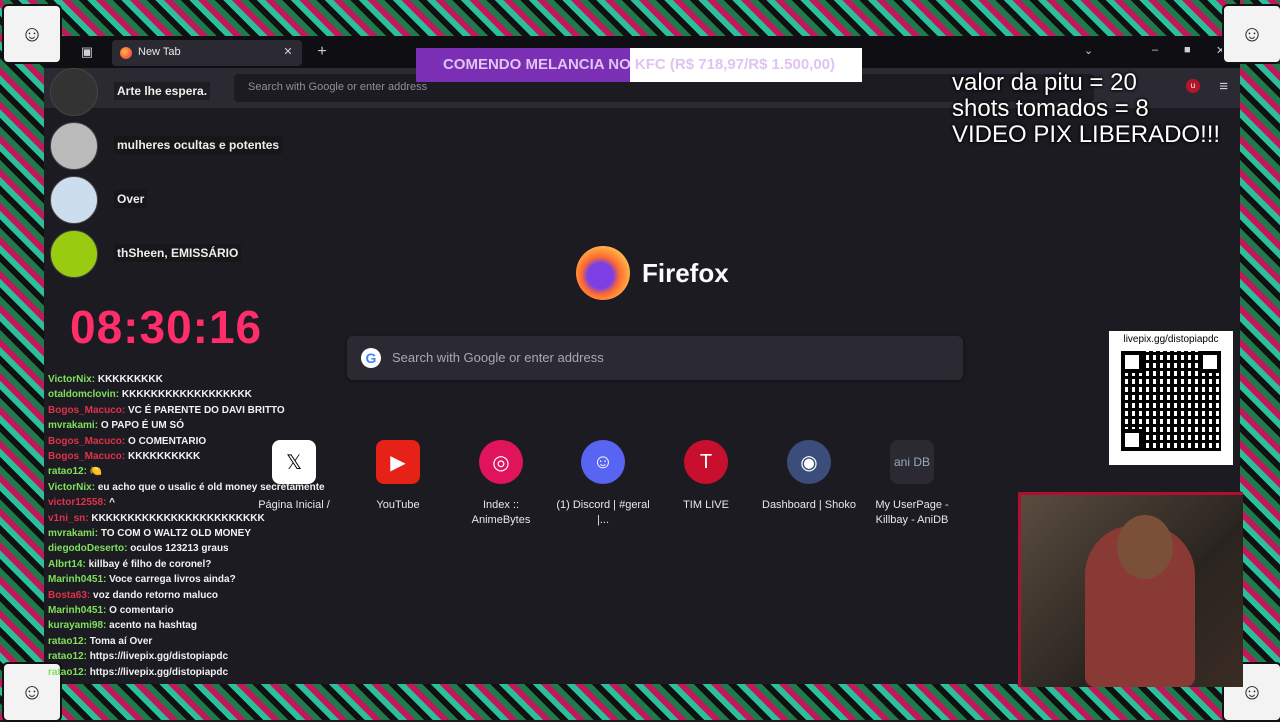 This screenshot has width=1280, height=722. Describe the element at coordinates (706, 476) in the screenshot. I see `shortcut-tile: T TIM LIVE` at that location.